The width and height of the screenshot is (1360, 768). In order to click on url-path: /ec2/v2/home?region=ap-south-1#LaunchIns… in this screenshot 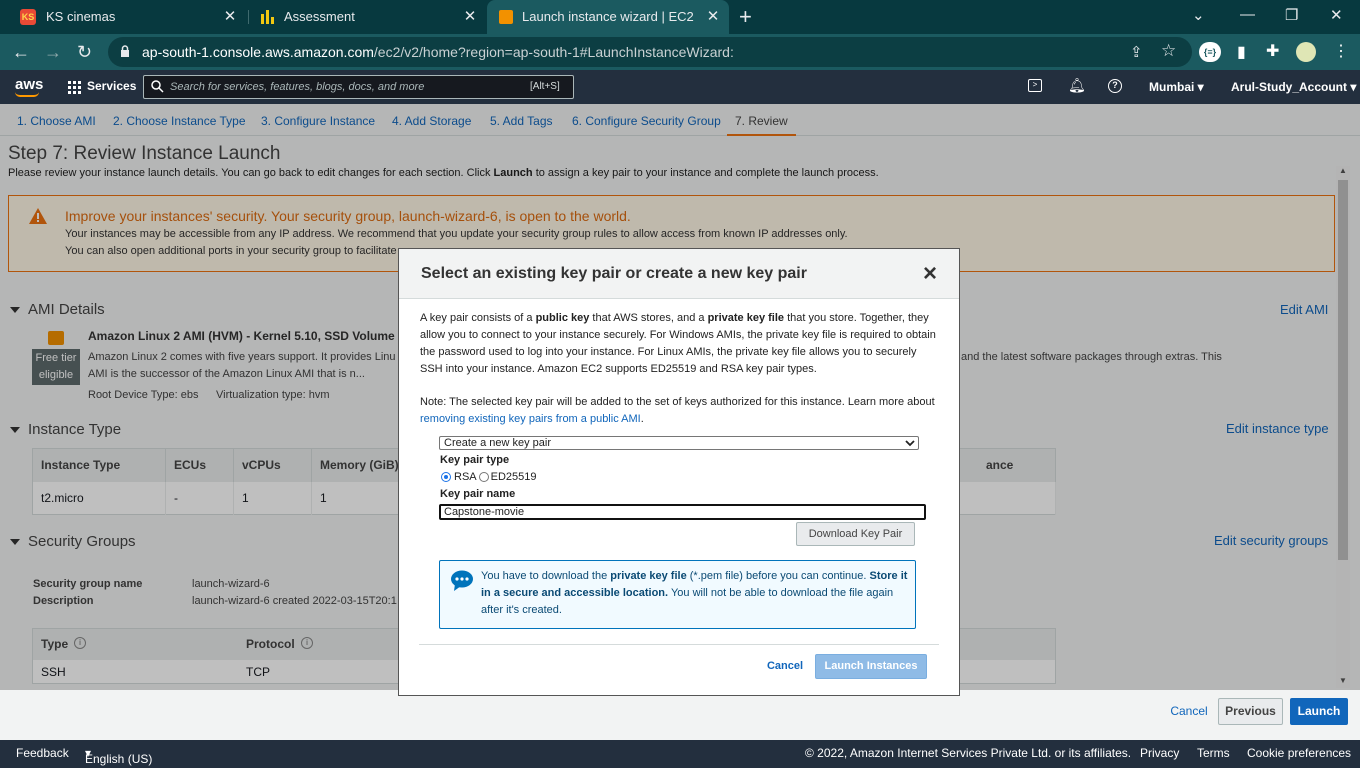, I will do `click(553, 52)`.